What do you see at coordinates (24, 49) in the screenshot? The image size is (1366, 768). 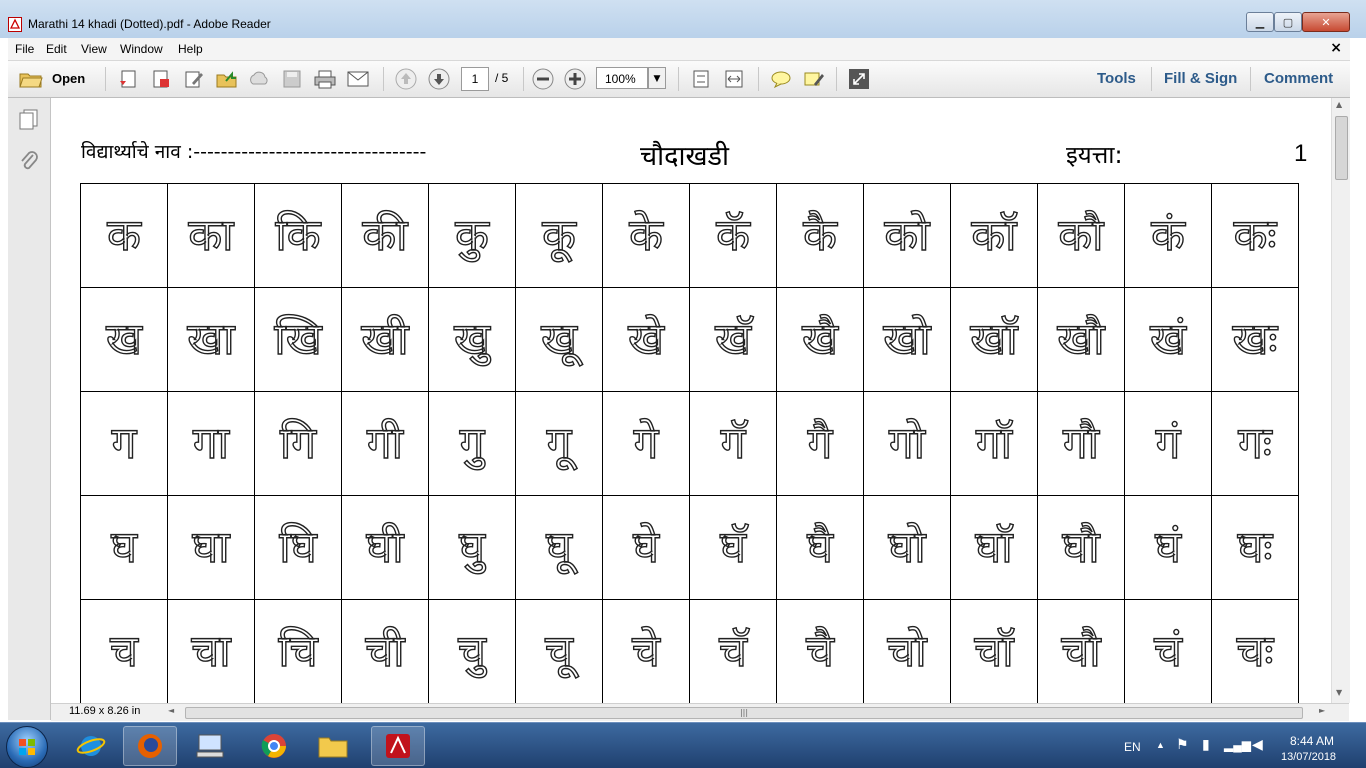 I see `menu-file: File` at bounding box center [24, 49].